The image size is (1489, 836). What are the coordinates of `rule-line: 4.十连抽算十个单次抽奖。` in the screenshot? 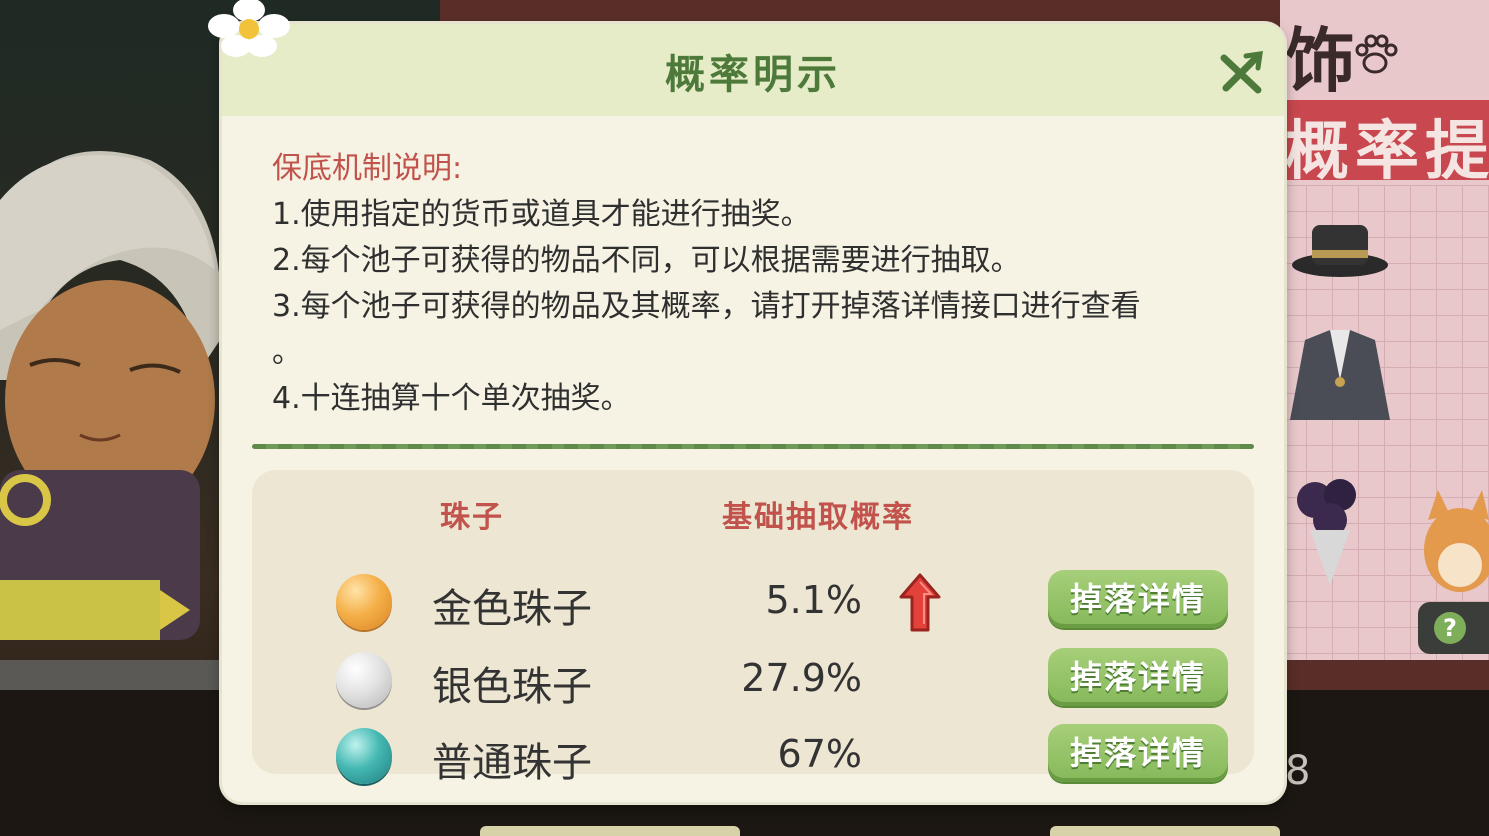 It's located at (451, 398).